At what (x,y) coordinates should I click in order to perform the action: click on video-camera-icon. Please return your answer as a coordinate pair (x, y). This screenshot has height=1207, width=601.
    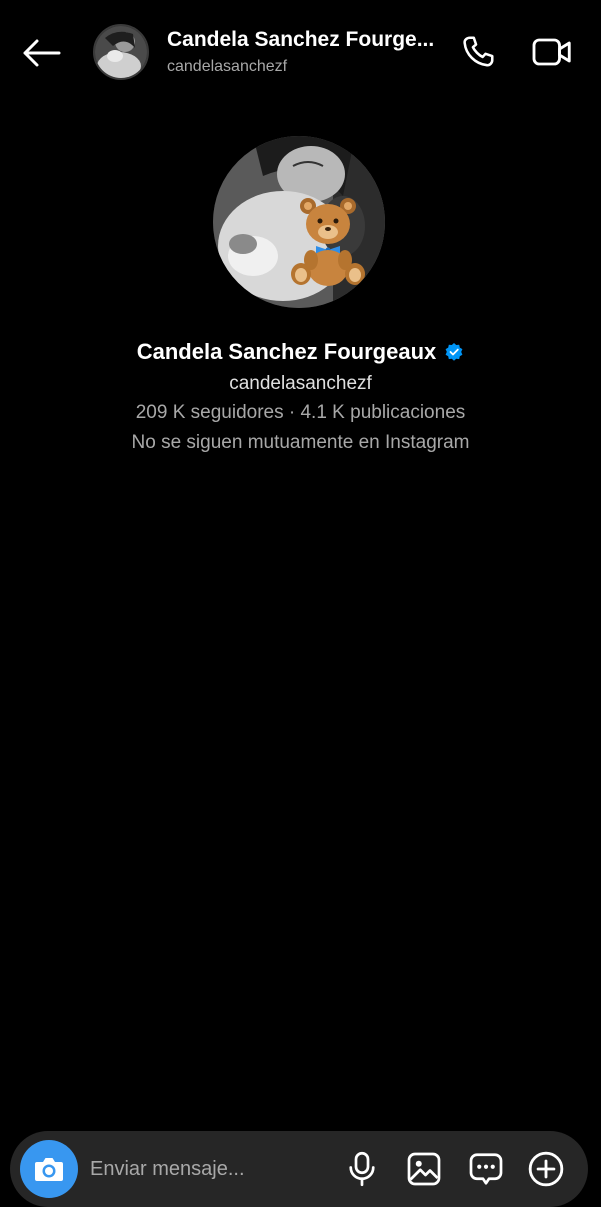
    Looking at the image, I should click on (551, 52).